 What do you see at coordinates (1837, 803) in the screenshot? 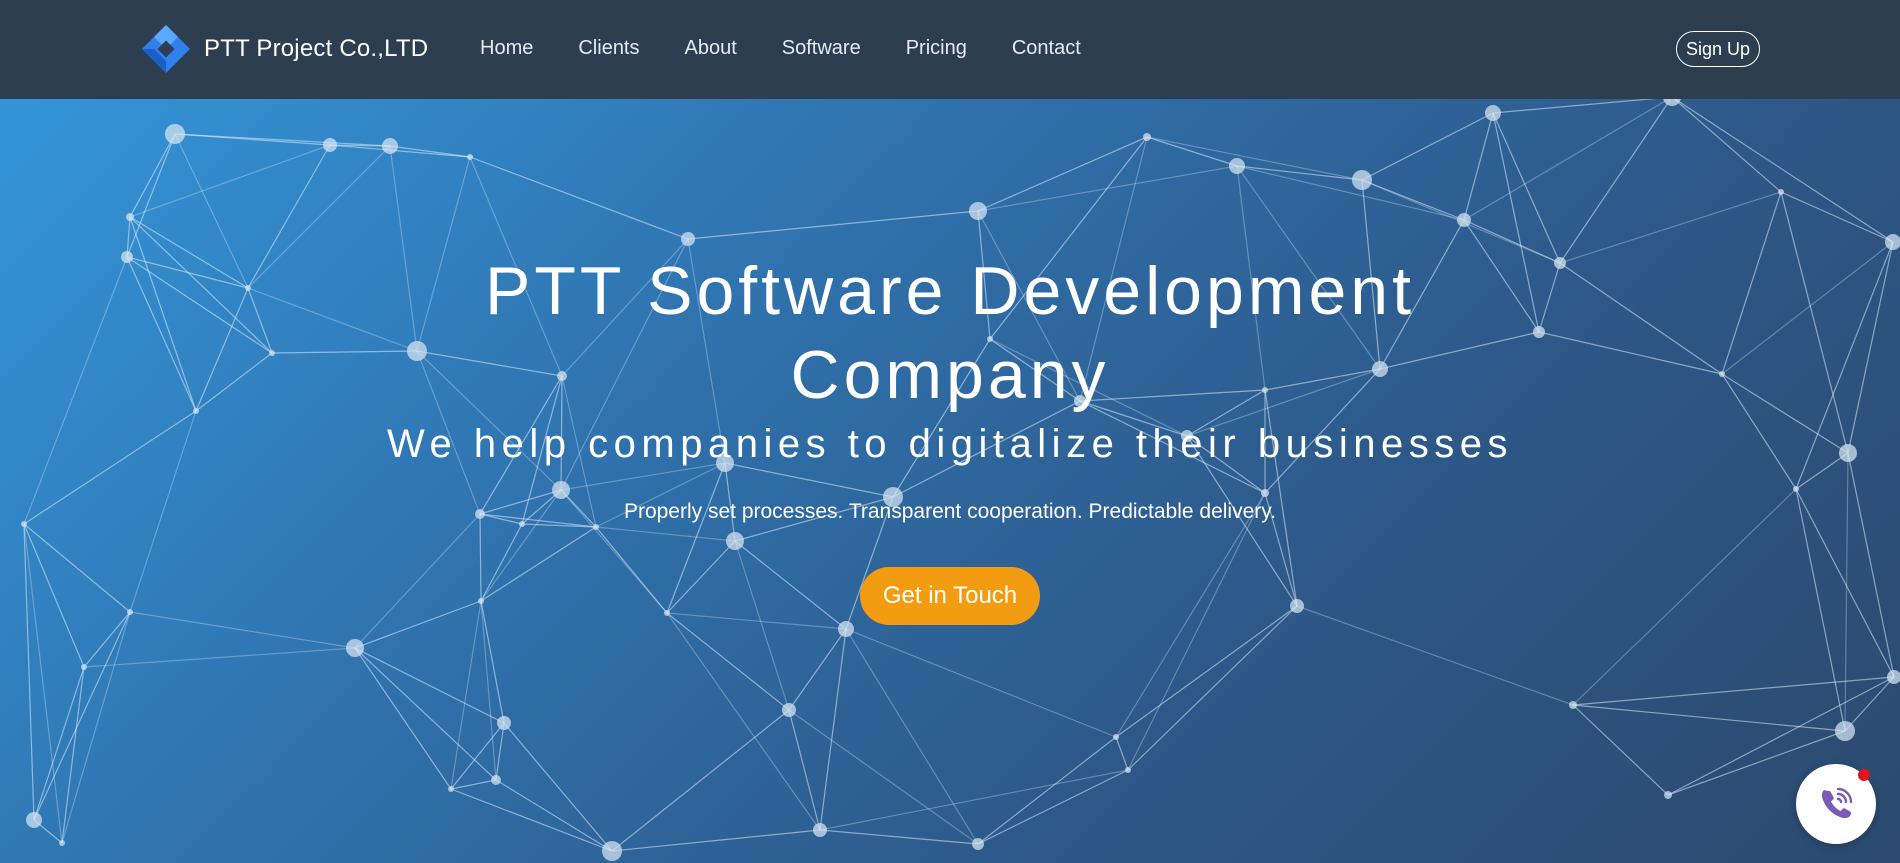
I see `phone-call-icon` at bounding box center [1837, 803].